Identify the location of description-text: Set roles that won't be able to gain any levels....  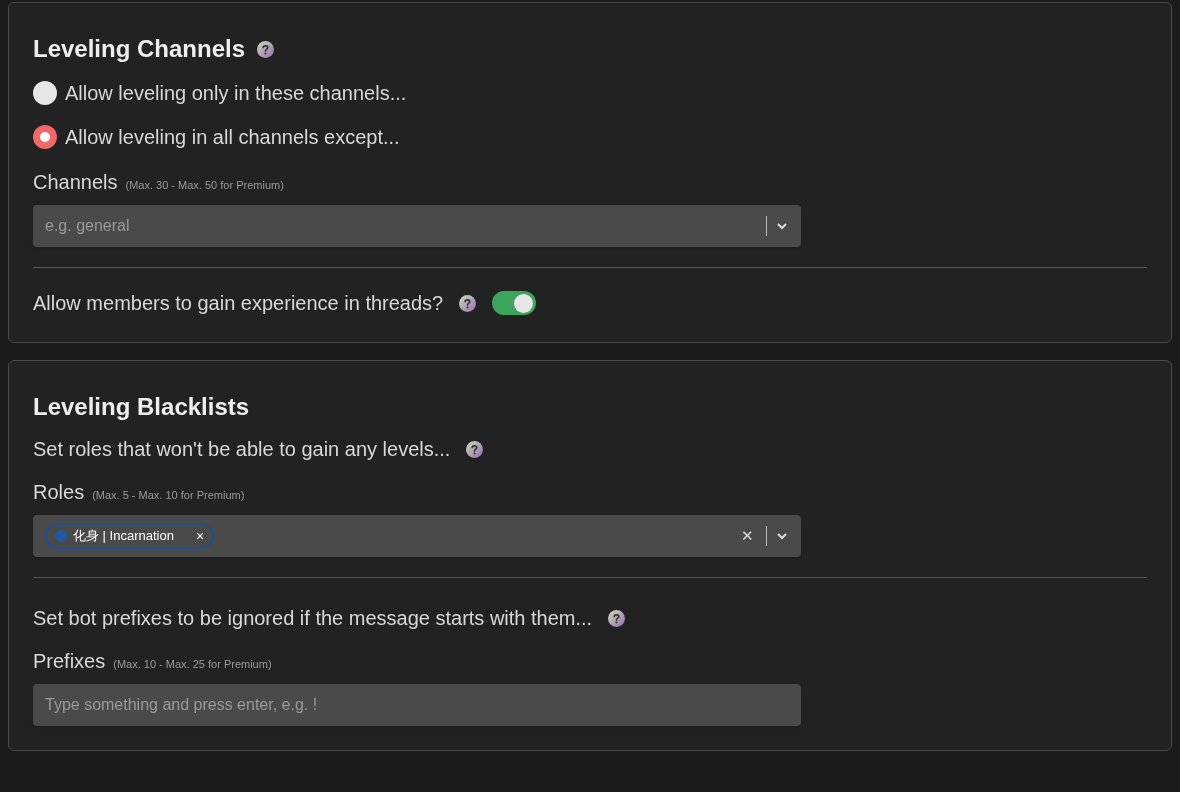
(242, 449).